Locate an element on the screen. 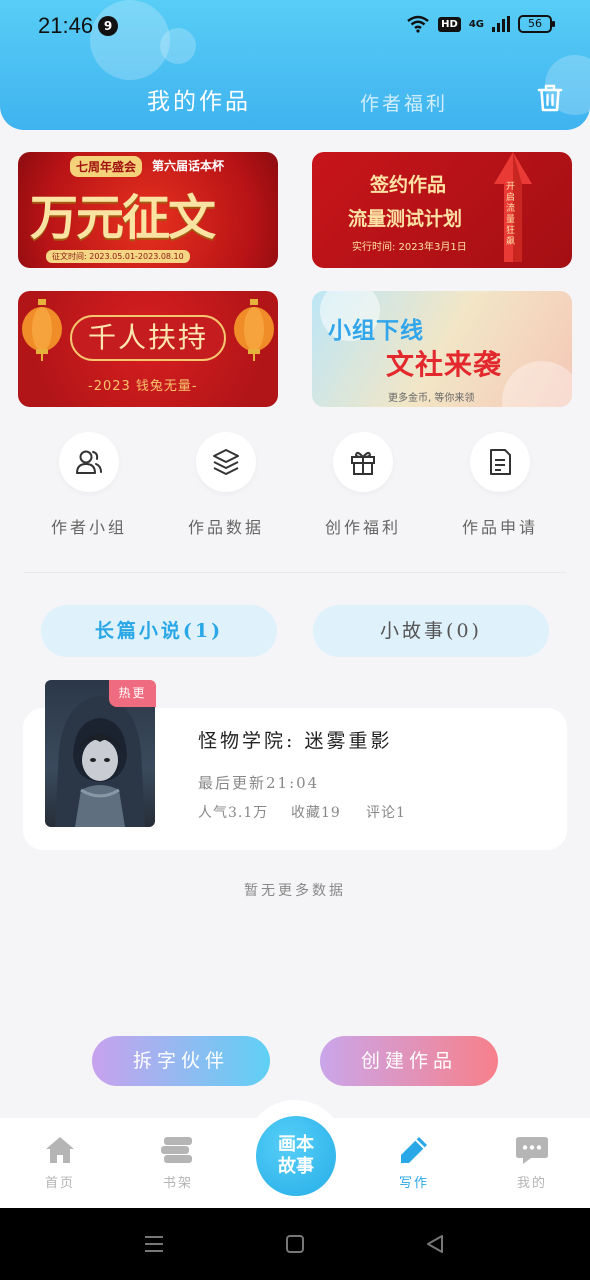 This screenshot has height=1280, width=590. banner-line3: 实行时间: 2023年3月1日 is located at coordinates (409, 247).